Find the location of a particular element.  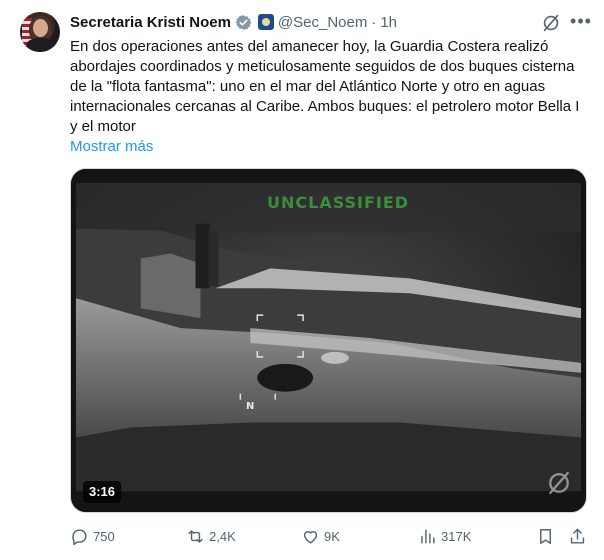

grok-watermark-icon is located at coordinates (559, 483).